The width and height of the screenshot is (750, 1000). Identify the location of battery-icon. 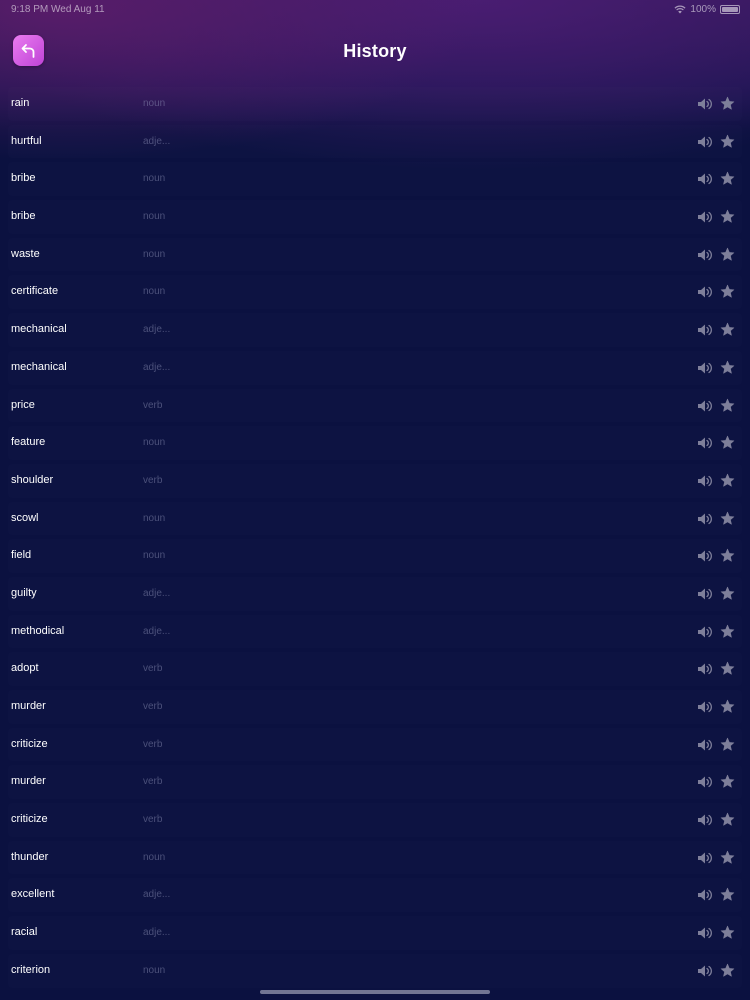
(730, 9).